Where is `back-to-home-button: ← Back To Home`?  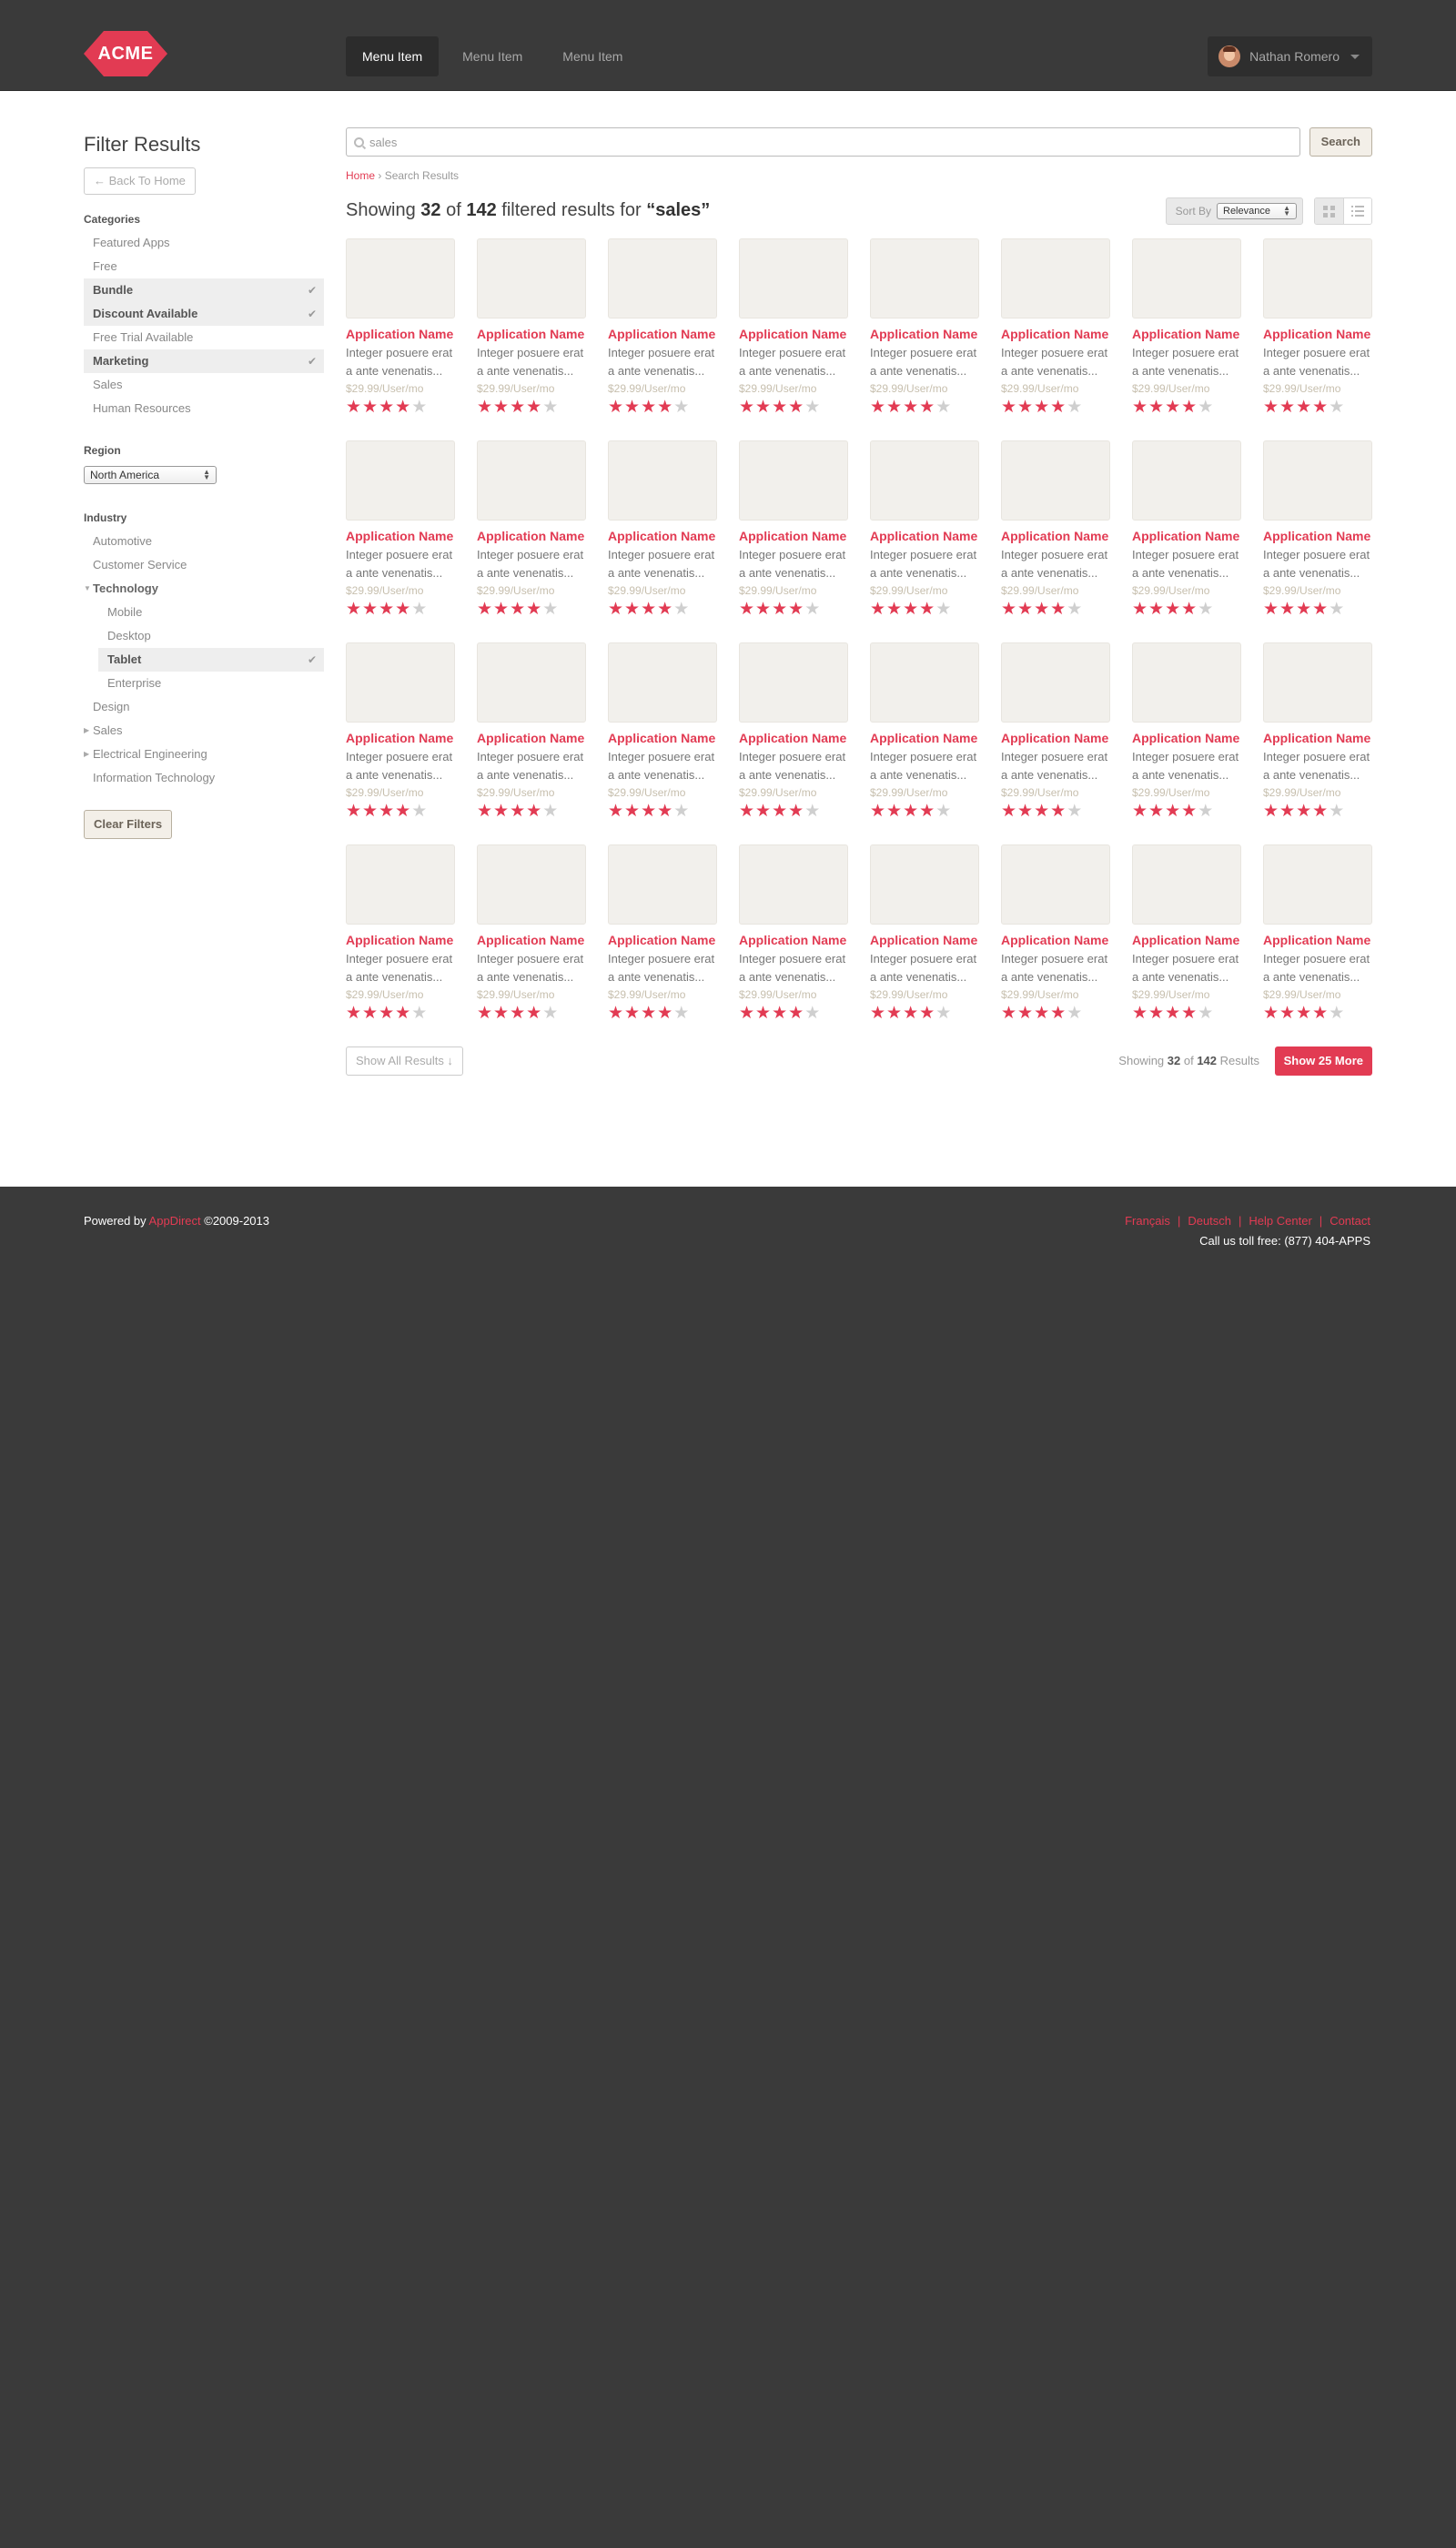 back-to-home-button: ← Back To Home is located at coordinates (140, 181).